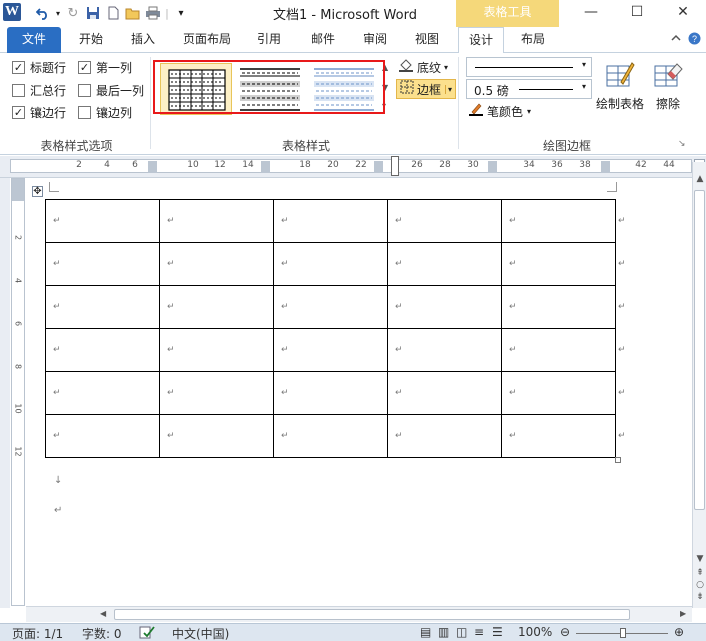 Image resolution: width=706 pixels, height=641 pixels. I want to click on banded-rows-option: ✓ 镶边行, so click(39, 112).